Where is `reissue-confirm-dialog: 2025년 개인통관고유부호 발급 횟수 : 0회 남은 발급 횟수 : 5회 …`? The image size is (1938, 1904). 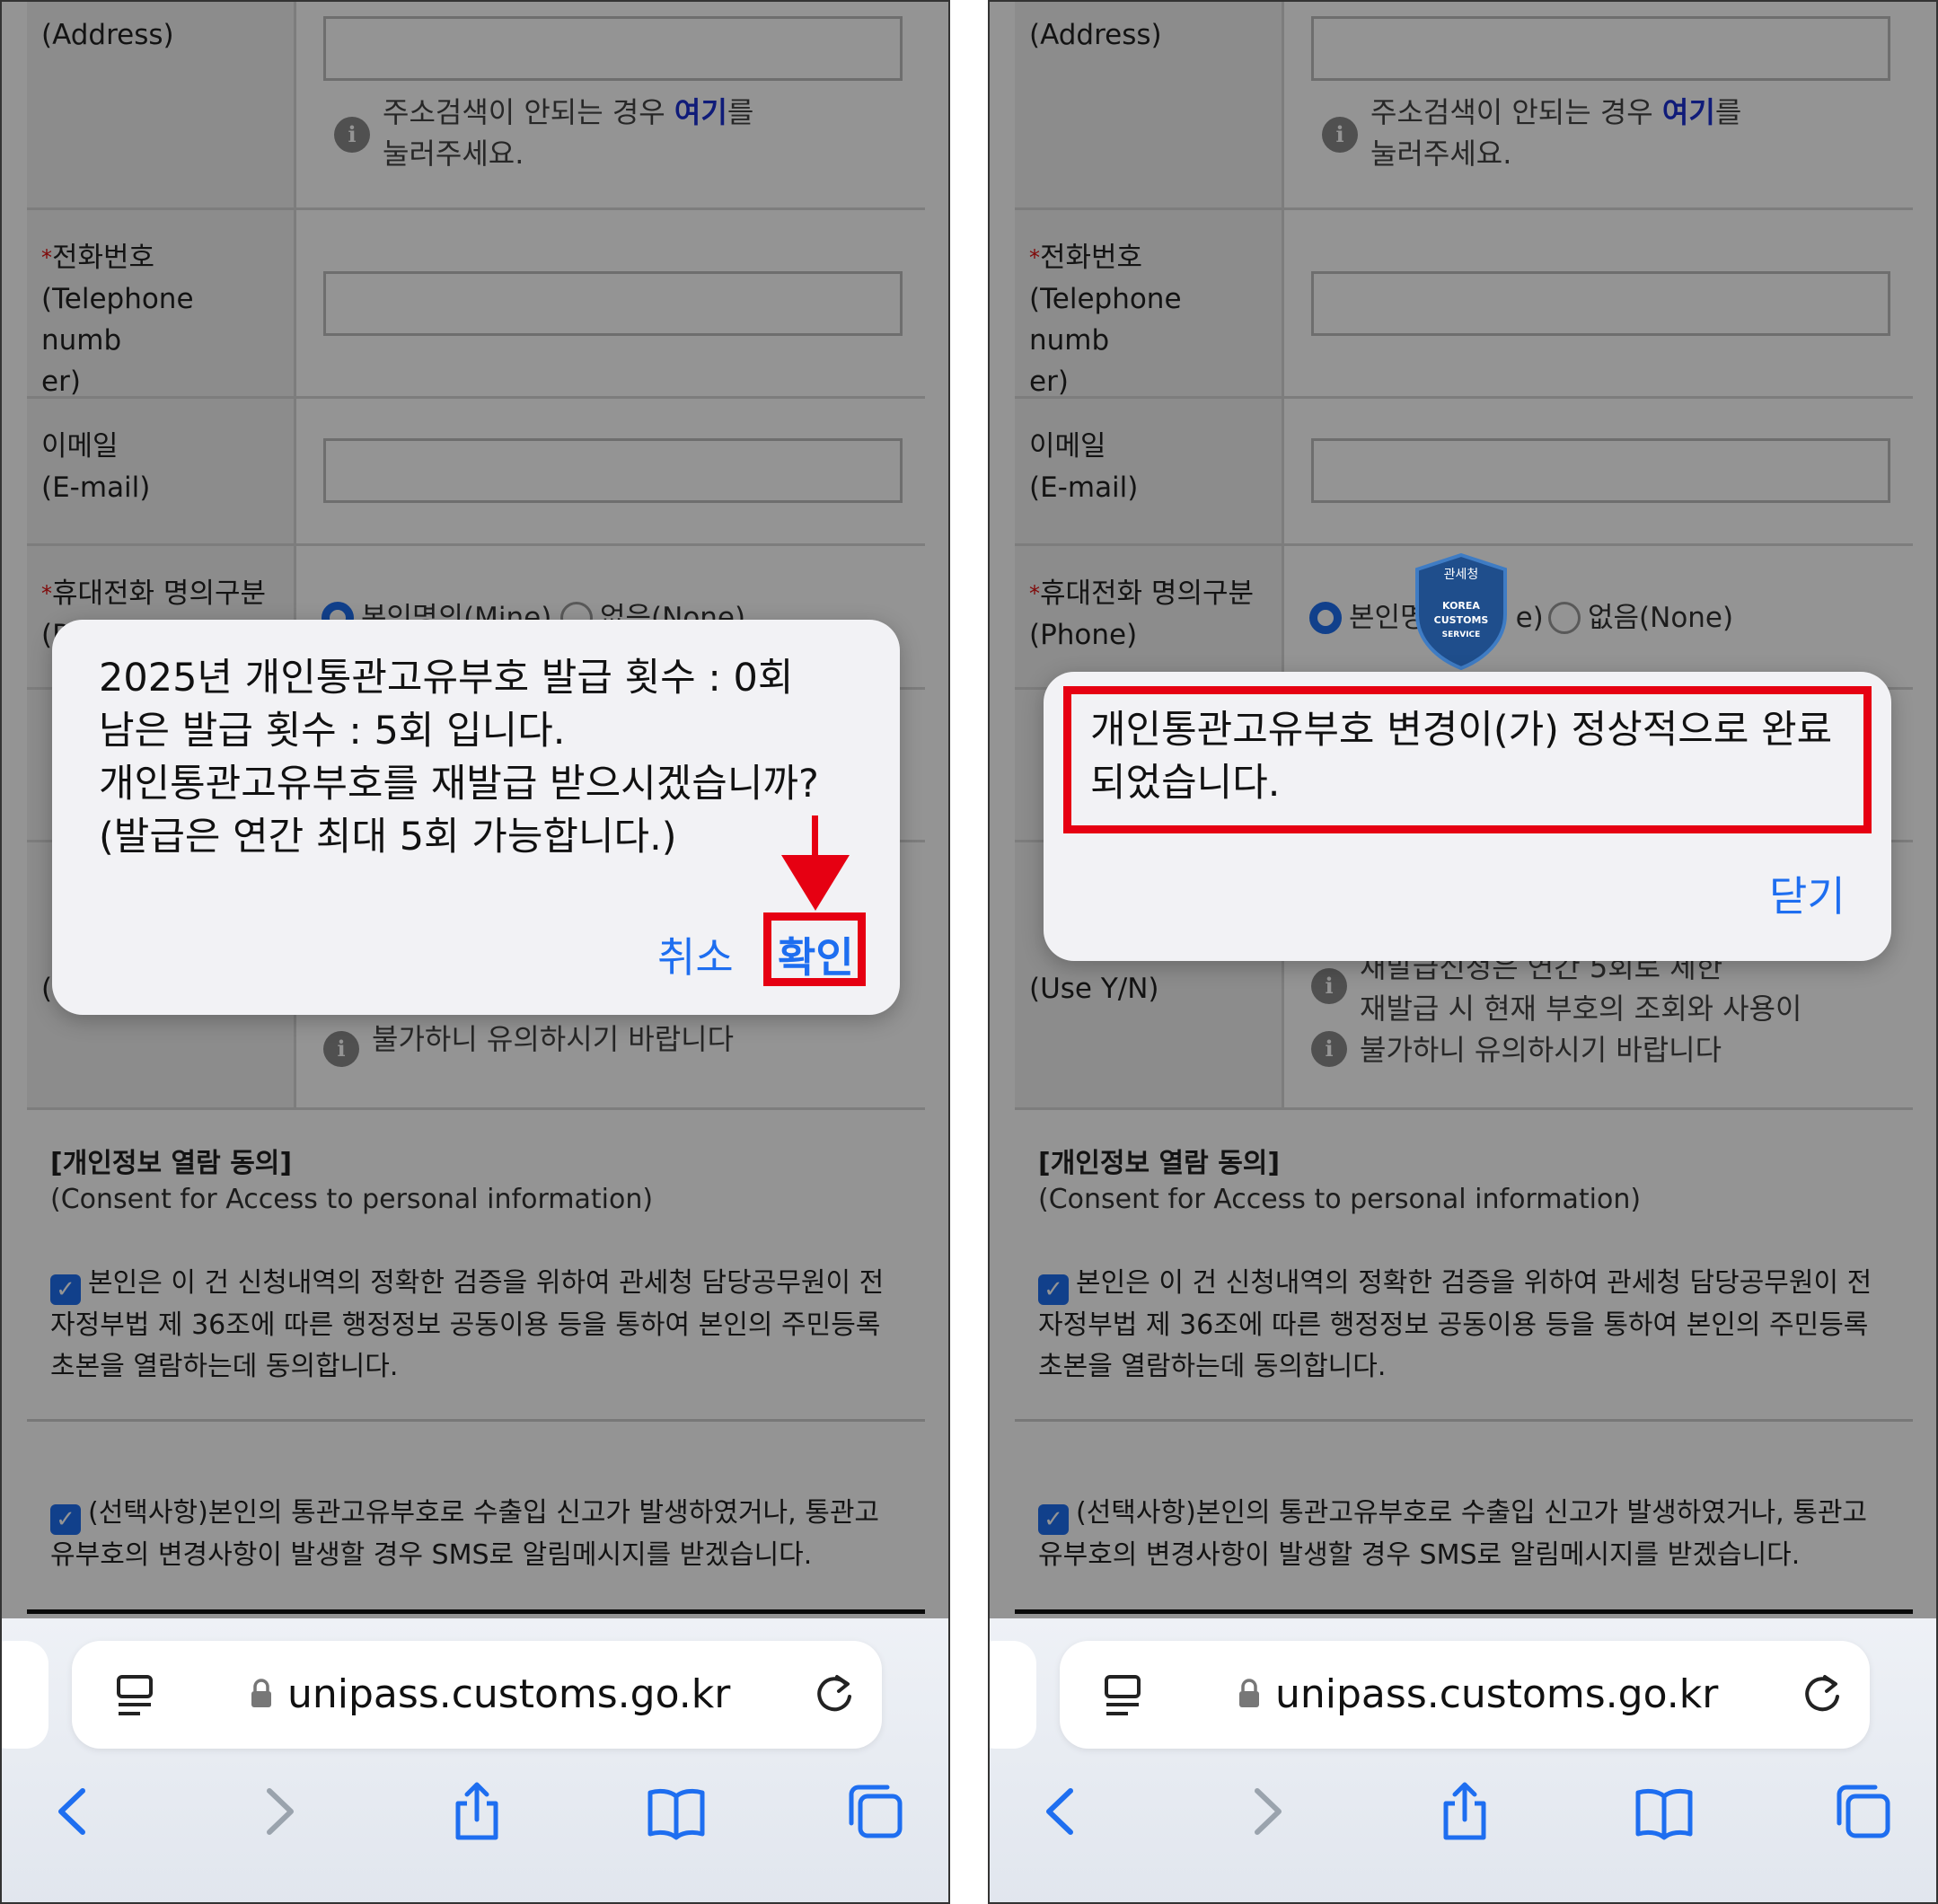
reissue-confirm-dialog: 2025년 개인통관고유부호 발급 횟수 : 0회 남은 발급 횟수 : 5회 … is located at coordinates (476, 818).